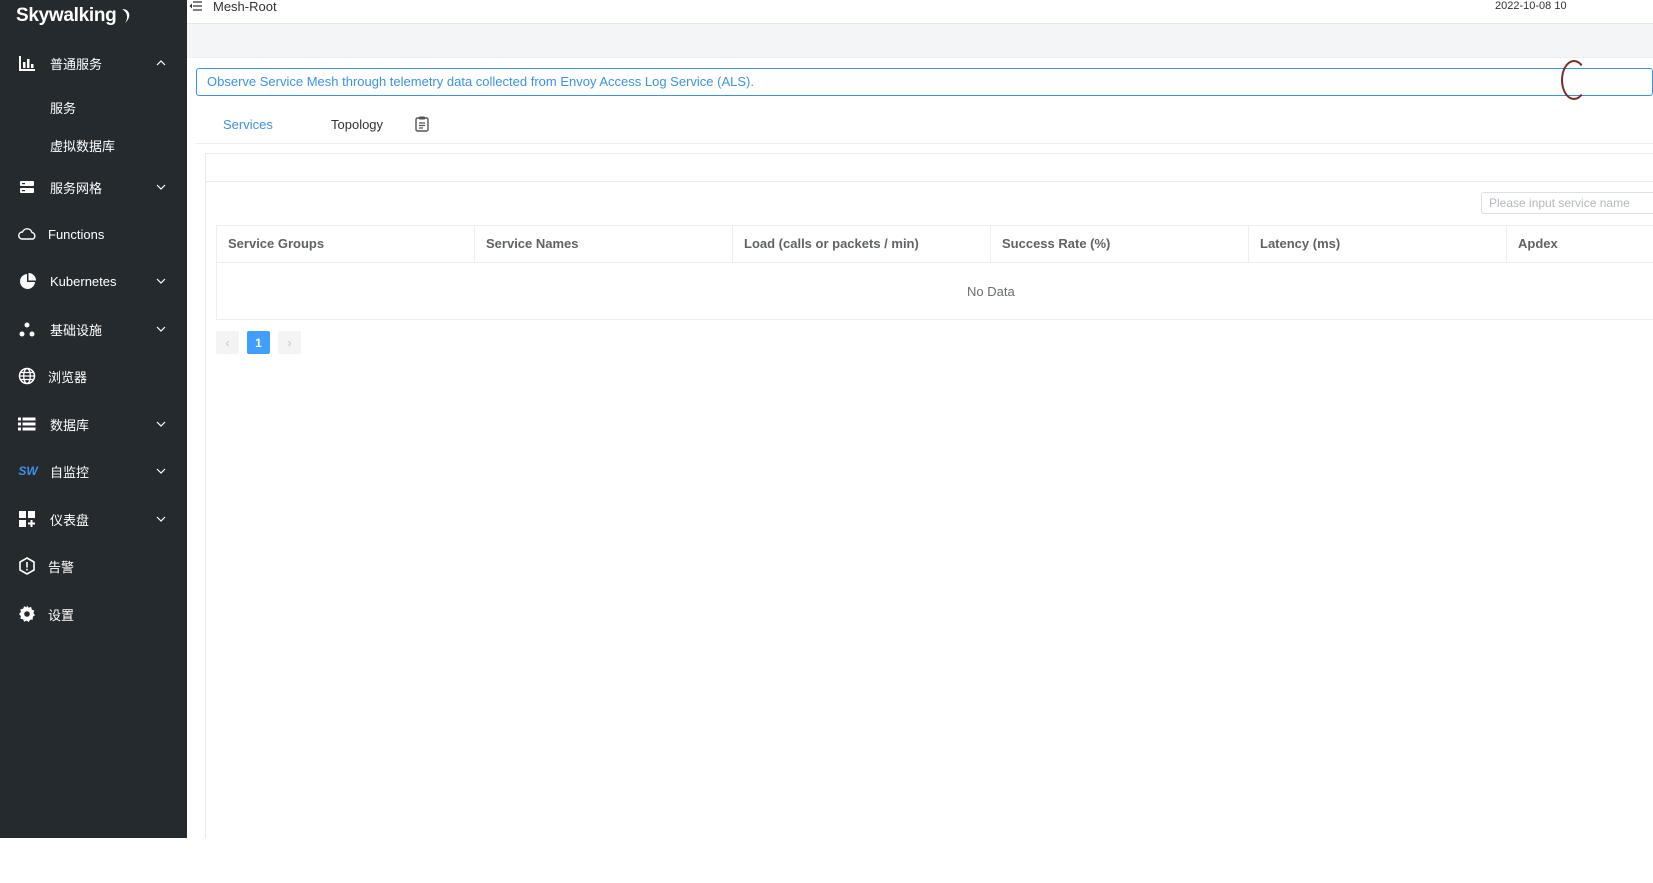  What do you see at coordinates (422, 124) in the screenshot?
I see `clipboard-icon` at bounding box center [422, 124].